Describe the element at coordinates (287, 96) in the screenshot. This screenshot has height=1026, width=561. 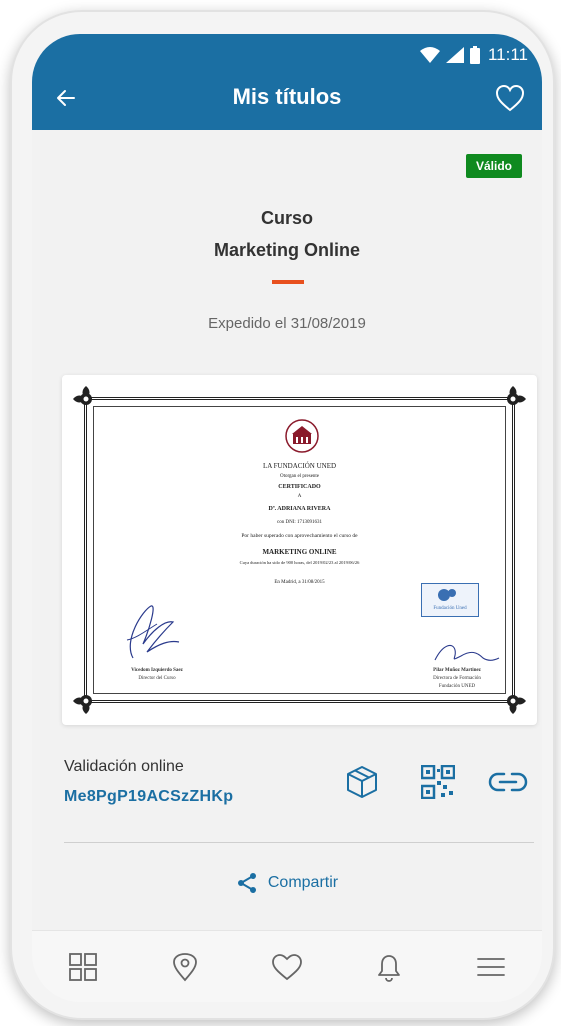
I see `page-title: Mis títulos` at that location.